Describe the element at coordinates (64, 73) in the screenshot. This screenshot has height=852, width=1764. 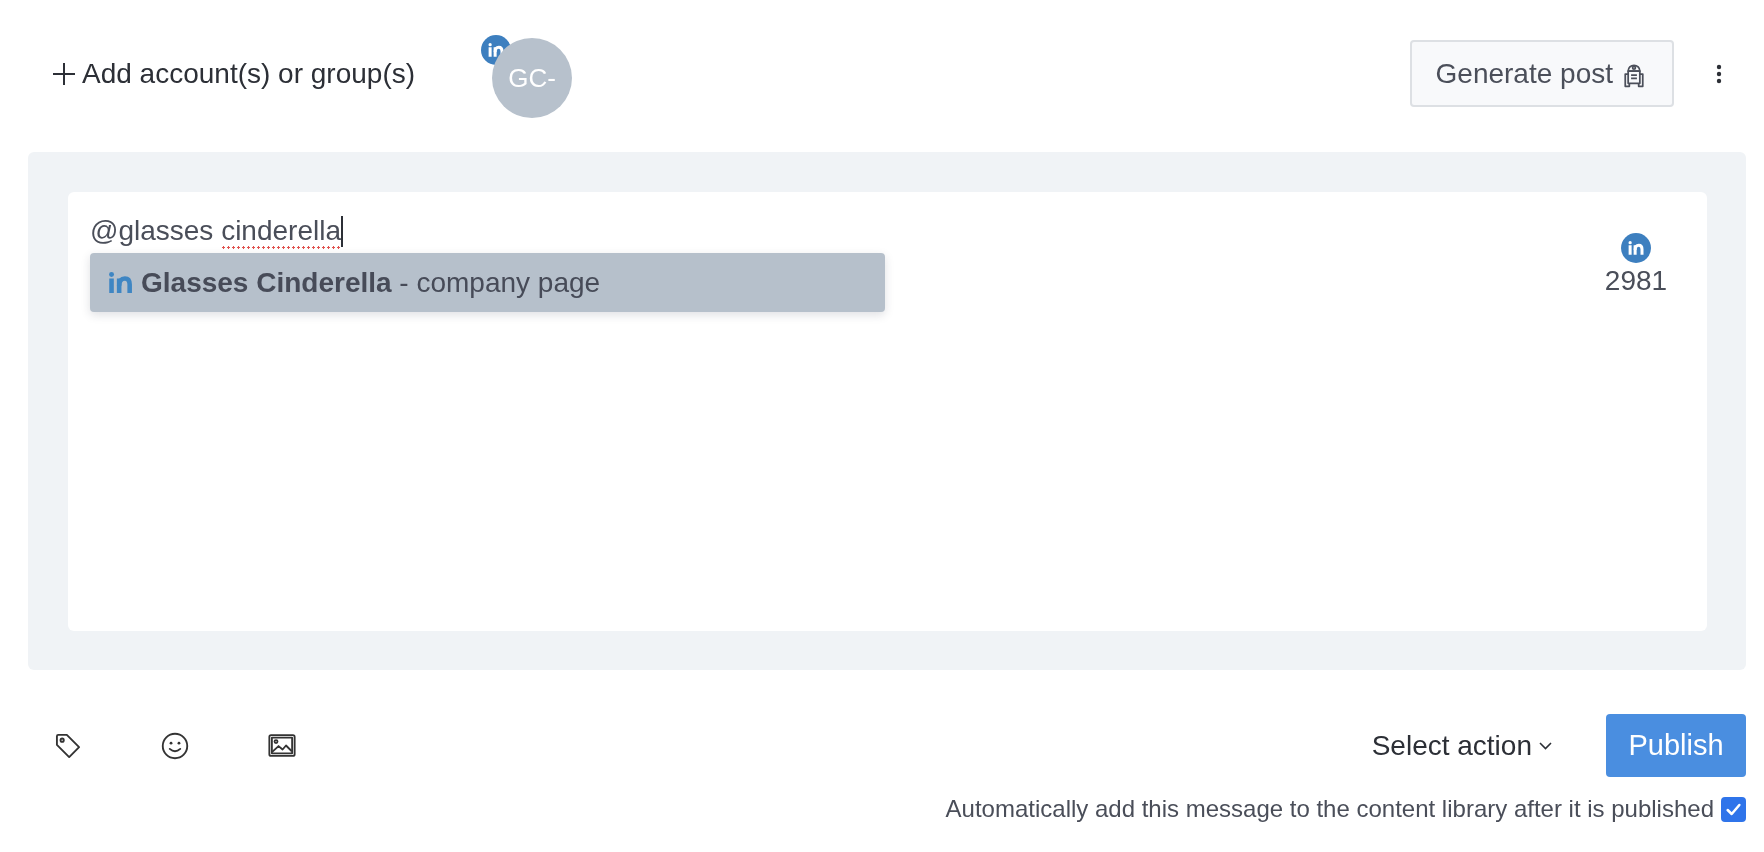
I see `plus-icon` at that location.